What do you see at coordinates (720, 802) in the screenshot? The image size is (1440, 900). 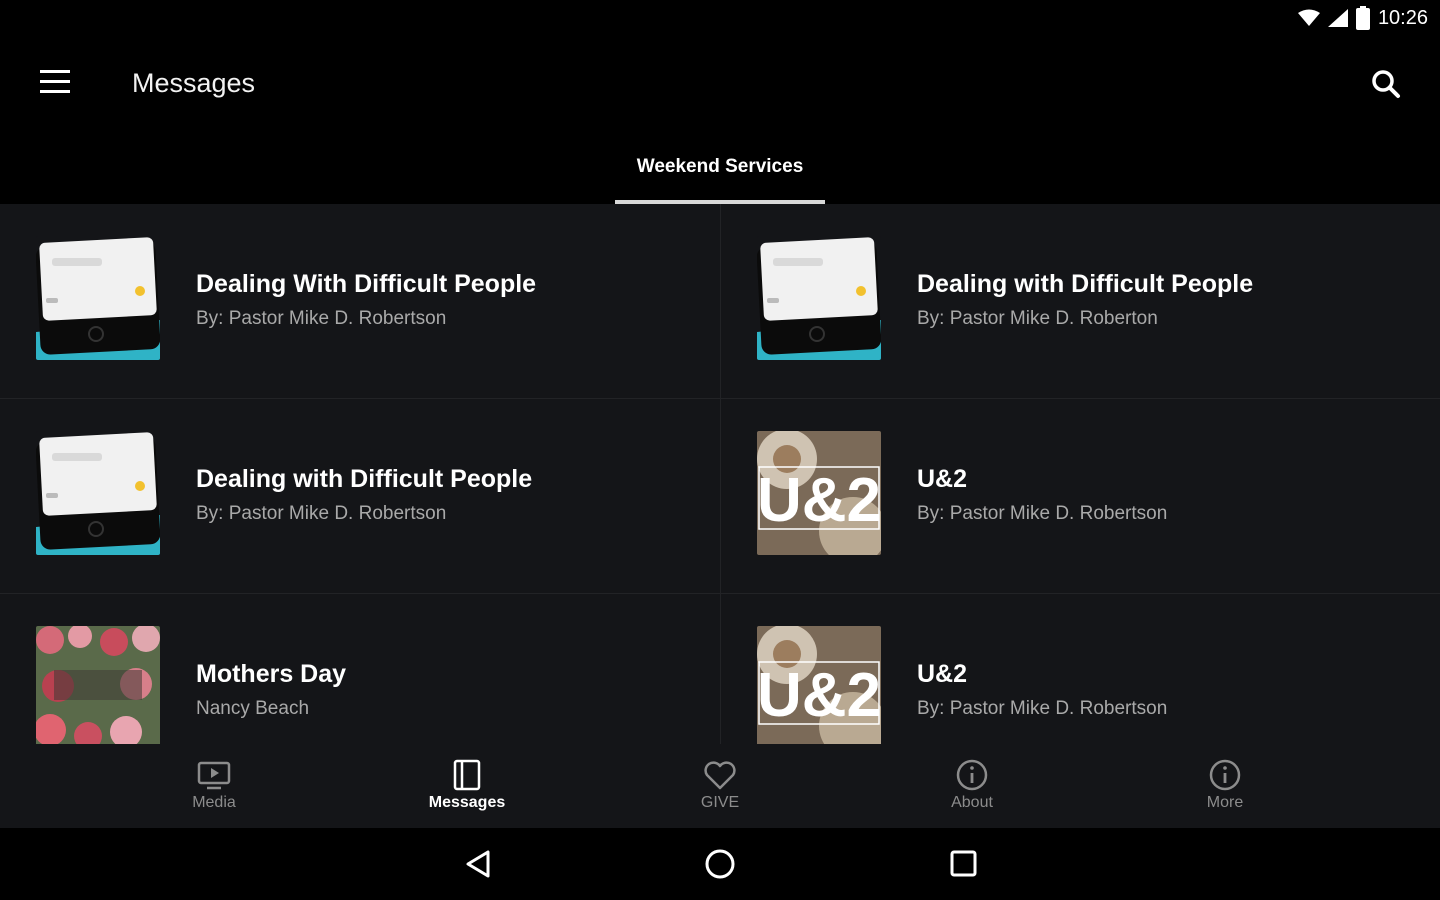 I see `nav-label: GIVE` at bounding box center [720, 802].